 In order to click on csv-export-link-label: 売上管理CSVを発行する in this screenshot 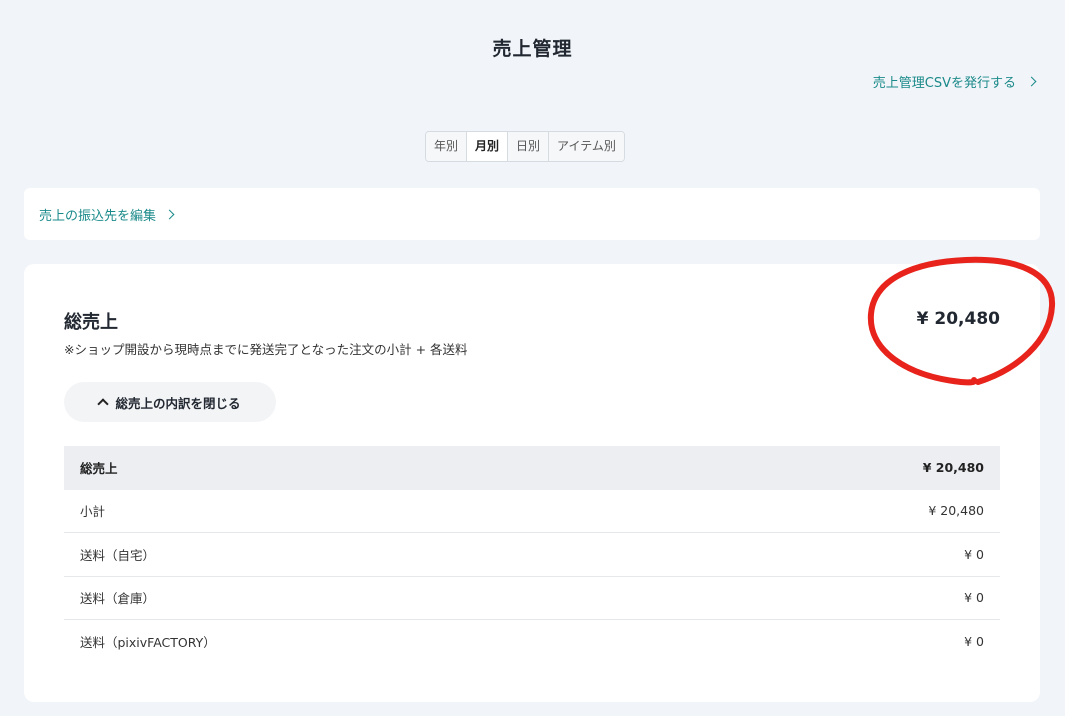, I will do `click(944, 83)`.